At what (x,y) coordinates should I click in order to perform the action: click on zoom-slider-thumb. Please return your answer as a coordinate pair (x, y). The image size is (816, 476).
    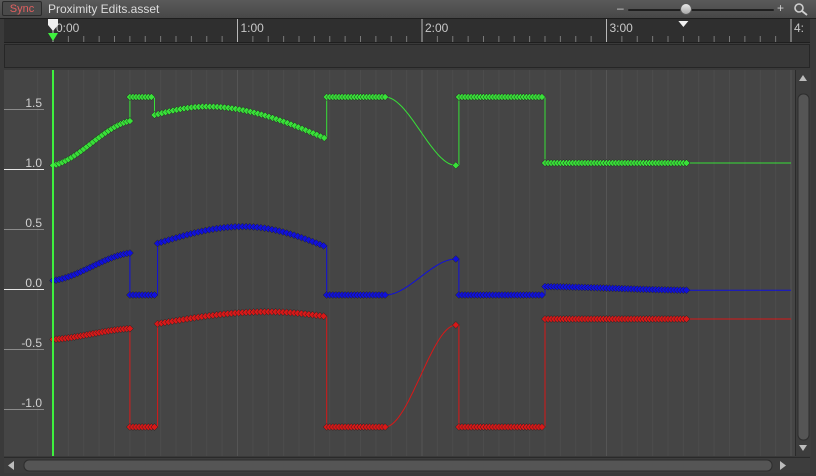
    Looking at the image, I should click on (686, 9).